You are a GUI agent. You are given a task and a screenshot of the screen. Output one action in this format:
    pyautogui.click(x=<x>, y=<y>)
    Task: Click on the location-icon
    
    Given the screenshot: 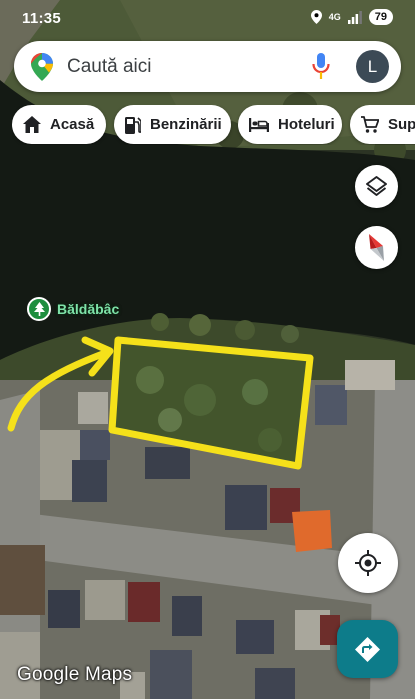 What is the action you would take?
    pyautogui.click(x=316, y=17)
    